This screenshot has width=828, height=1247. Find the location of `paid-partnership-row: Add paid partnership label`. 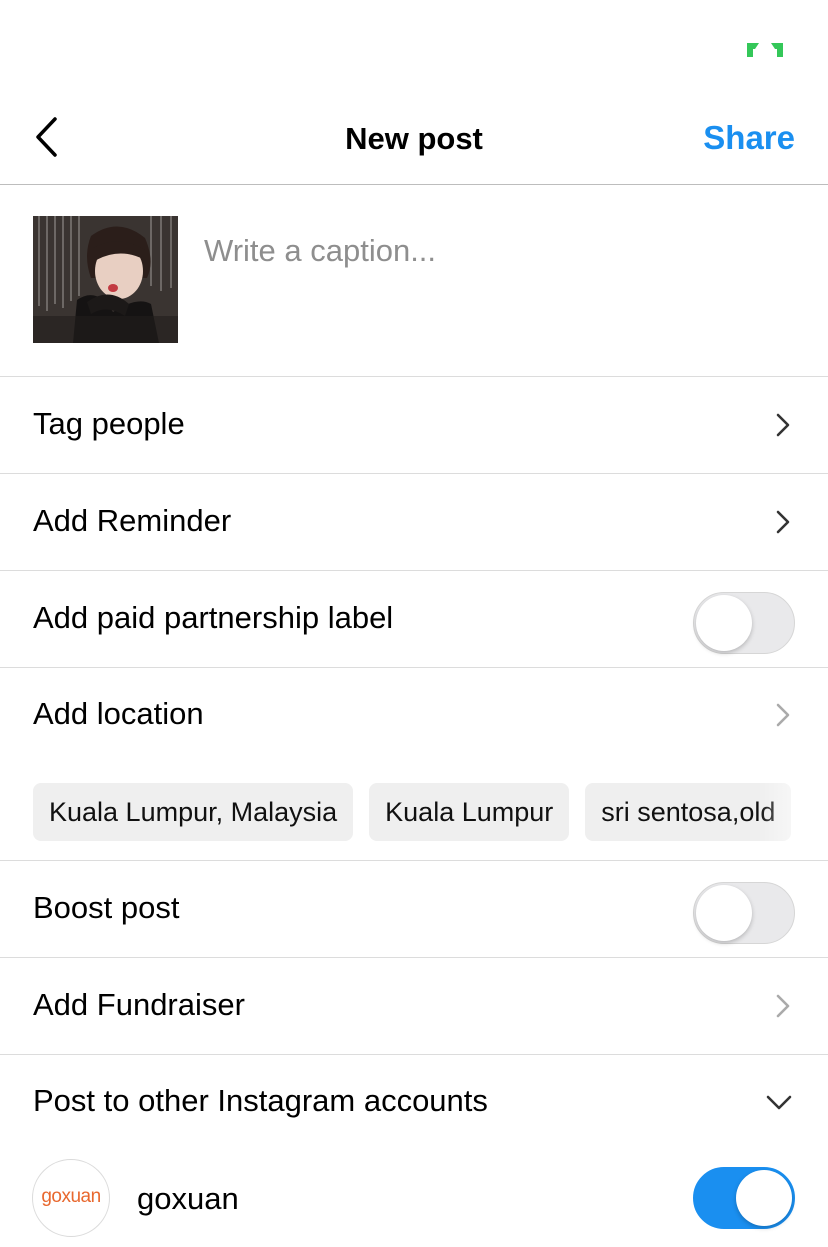

paid-partnership-row: Add paid partnership label is located at coordinates (414, 619).